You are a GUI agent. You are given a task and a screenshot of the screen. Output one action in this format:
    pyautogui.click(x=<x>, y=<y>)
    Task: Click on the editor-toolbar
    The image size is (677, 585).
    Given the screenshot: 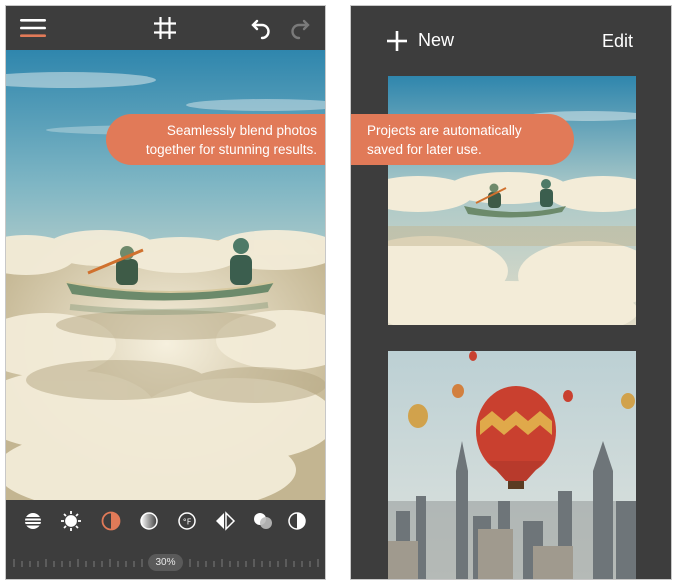 What is the action you would take?
    pyautogui.click(x=165, y=28)
    